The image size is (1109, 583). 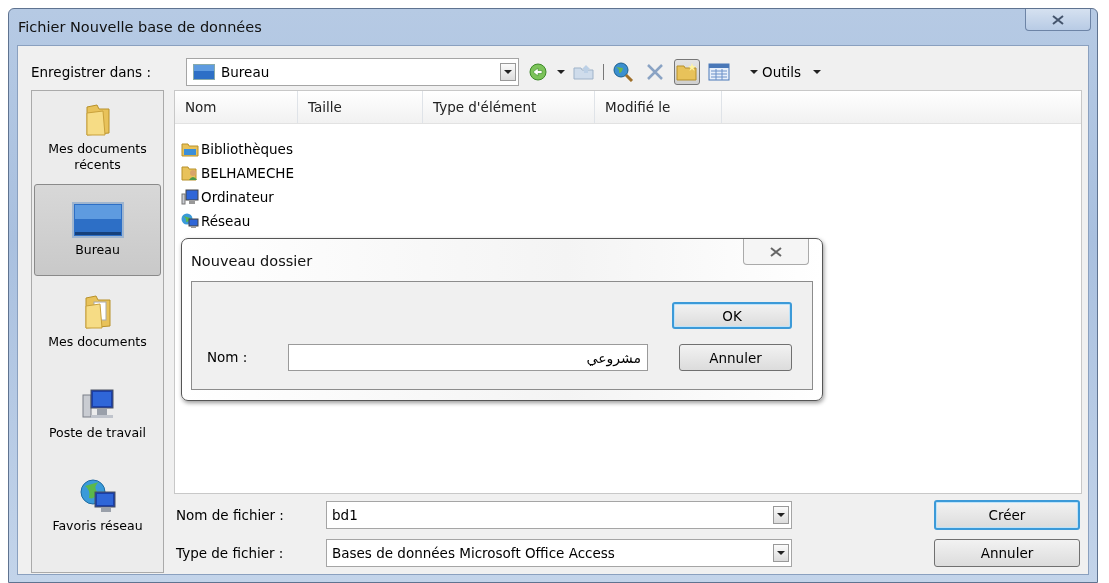 I want to click on field-label: Type de fichier :, so click(x=230, y=553).